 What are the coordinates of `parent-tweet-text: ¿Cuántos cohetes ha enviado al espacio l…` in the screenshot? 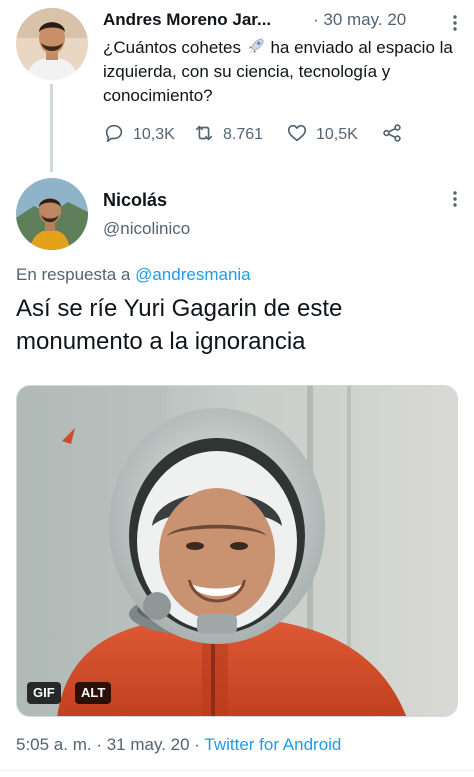 It's located at (278, 72).